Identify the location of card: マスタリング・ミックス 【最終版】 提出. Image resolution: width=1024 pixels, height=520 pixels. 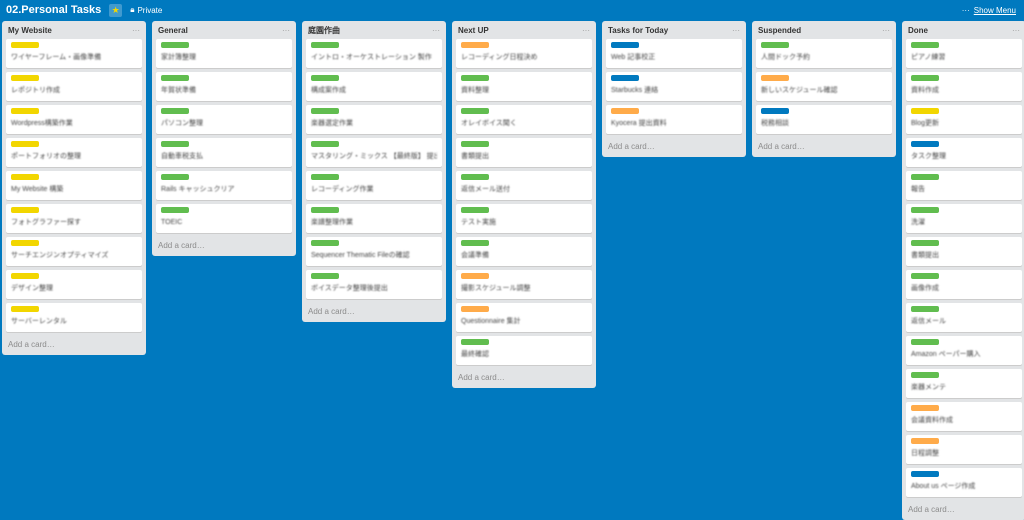
(374, 152).